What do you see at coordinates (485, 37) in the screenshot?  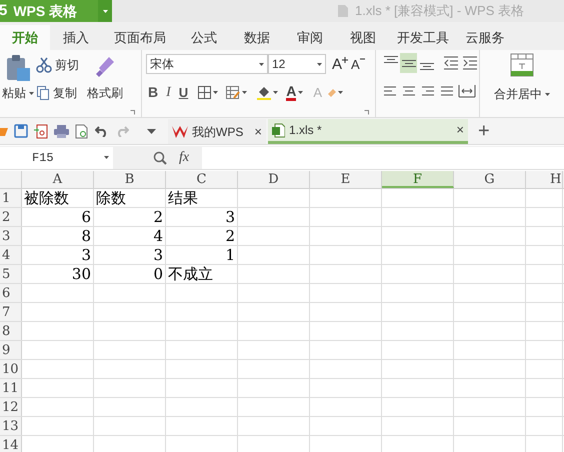 I see `ribbon-tab: 云服务` at bounding box center [485, 37].